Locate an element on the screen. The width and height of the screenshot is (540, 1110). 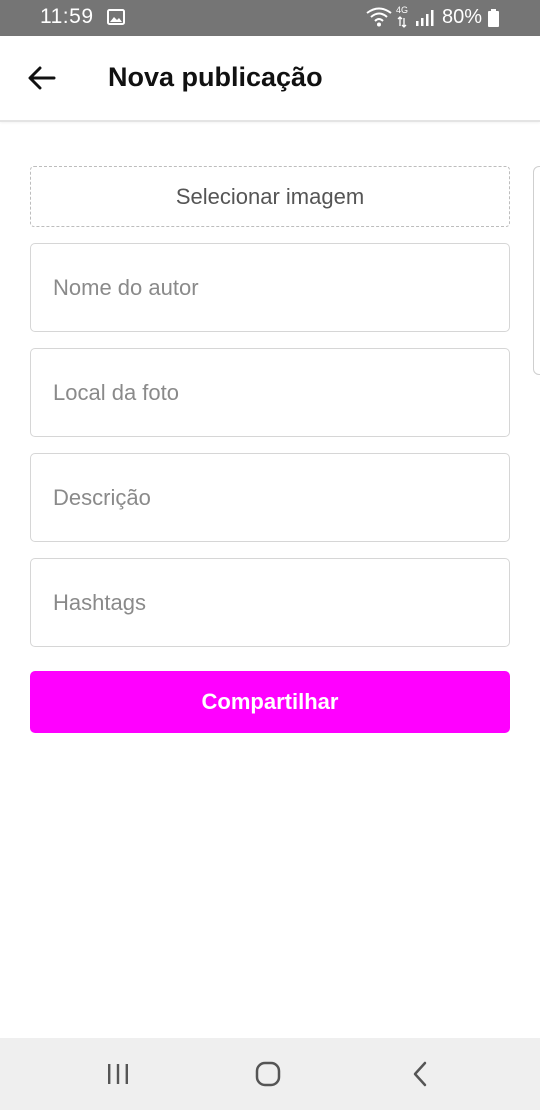
back-button is located at coordinates (42, 78).